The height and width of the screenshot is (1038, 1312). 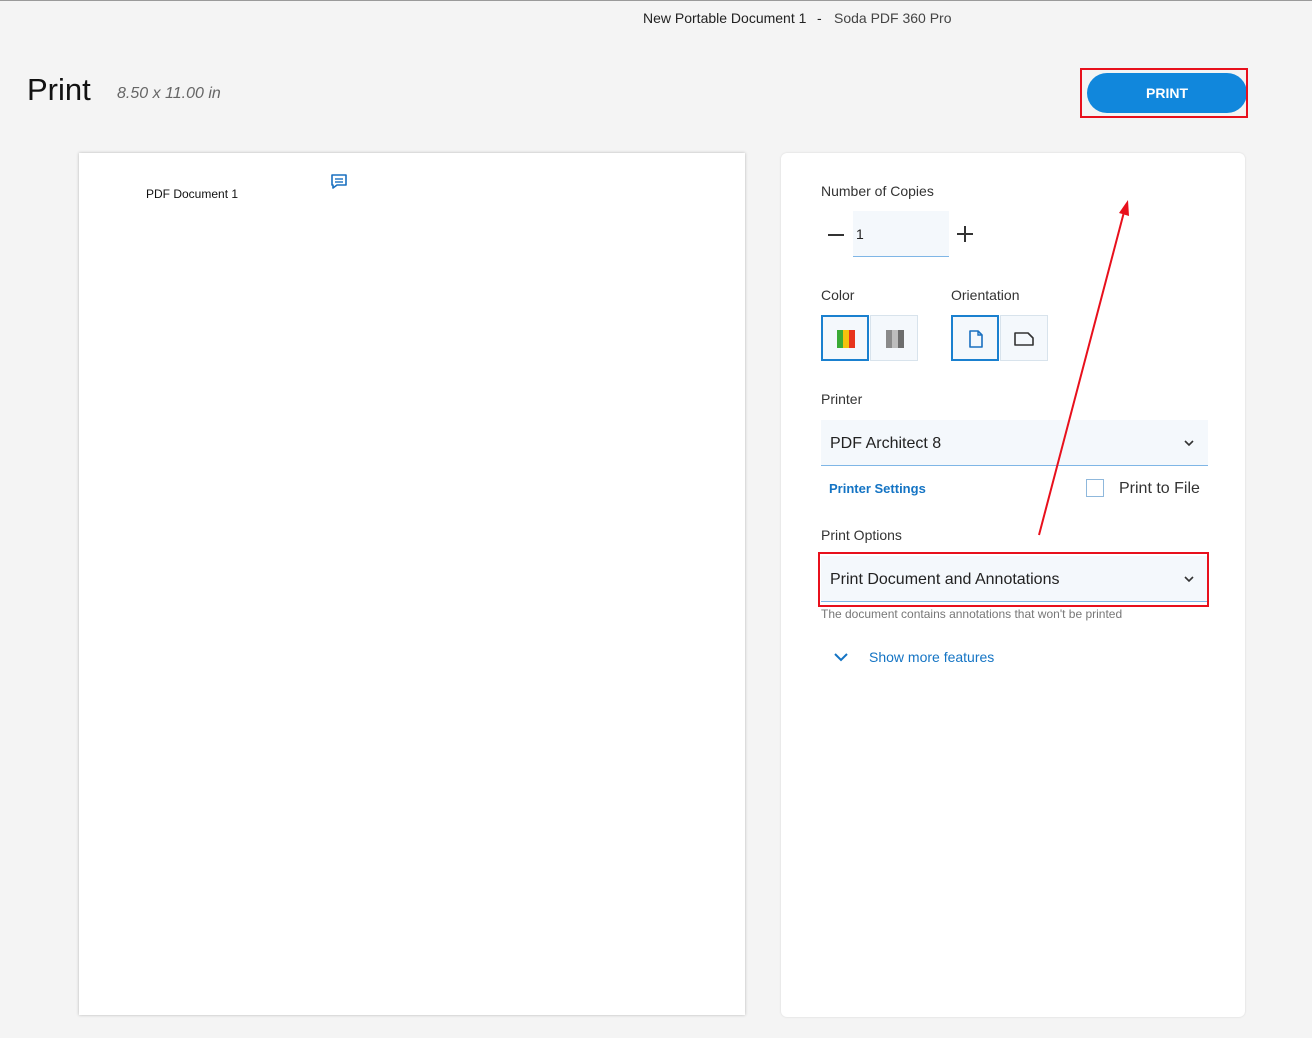 What do you see at coordinates (836, 235) in the screenshot?
I see `decrement-copies-button` at bounding box center [836, 235].